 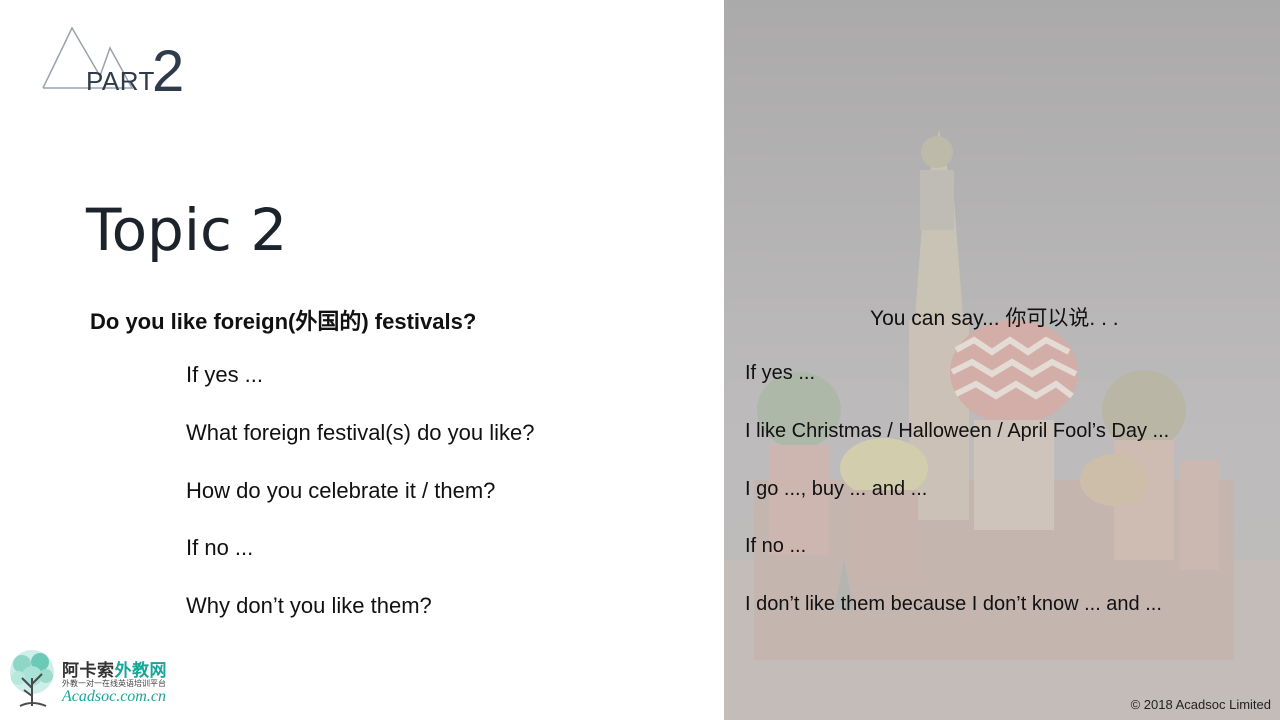 I want to click on topic-title: Topic 2, so click(x=187, y=230).